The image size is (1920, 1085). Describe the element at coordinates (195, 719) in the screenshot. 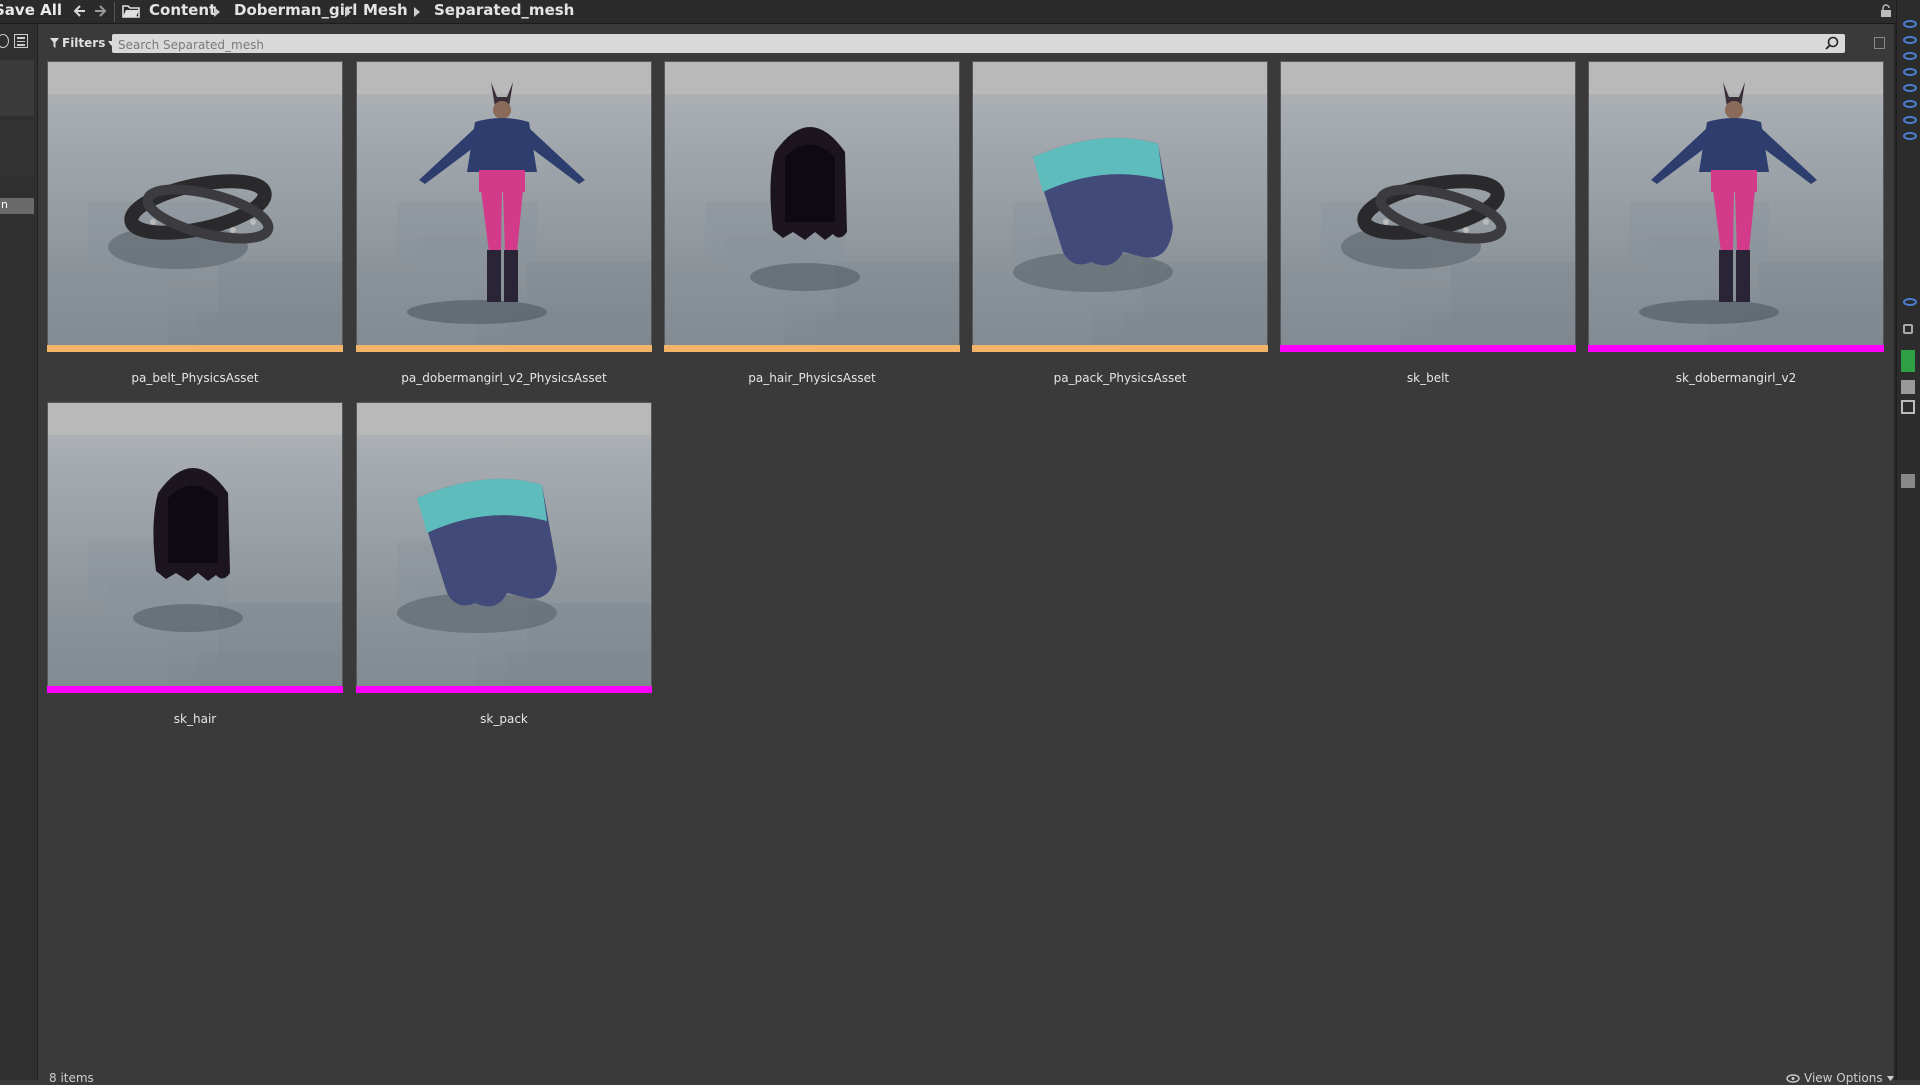

I see `asset-name-label: sk_hair` at that location.